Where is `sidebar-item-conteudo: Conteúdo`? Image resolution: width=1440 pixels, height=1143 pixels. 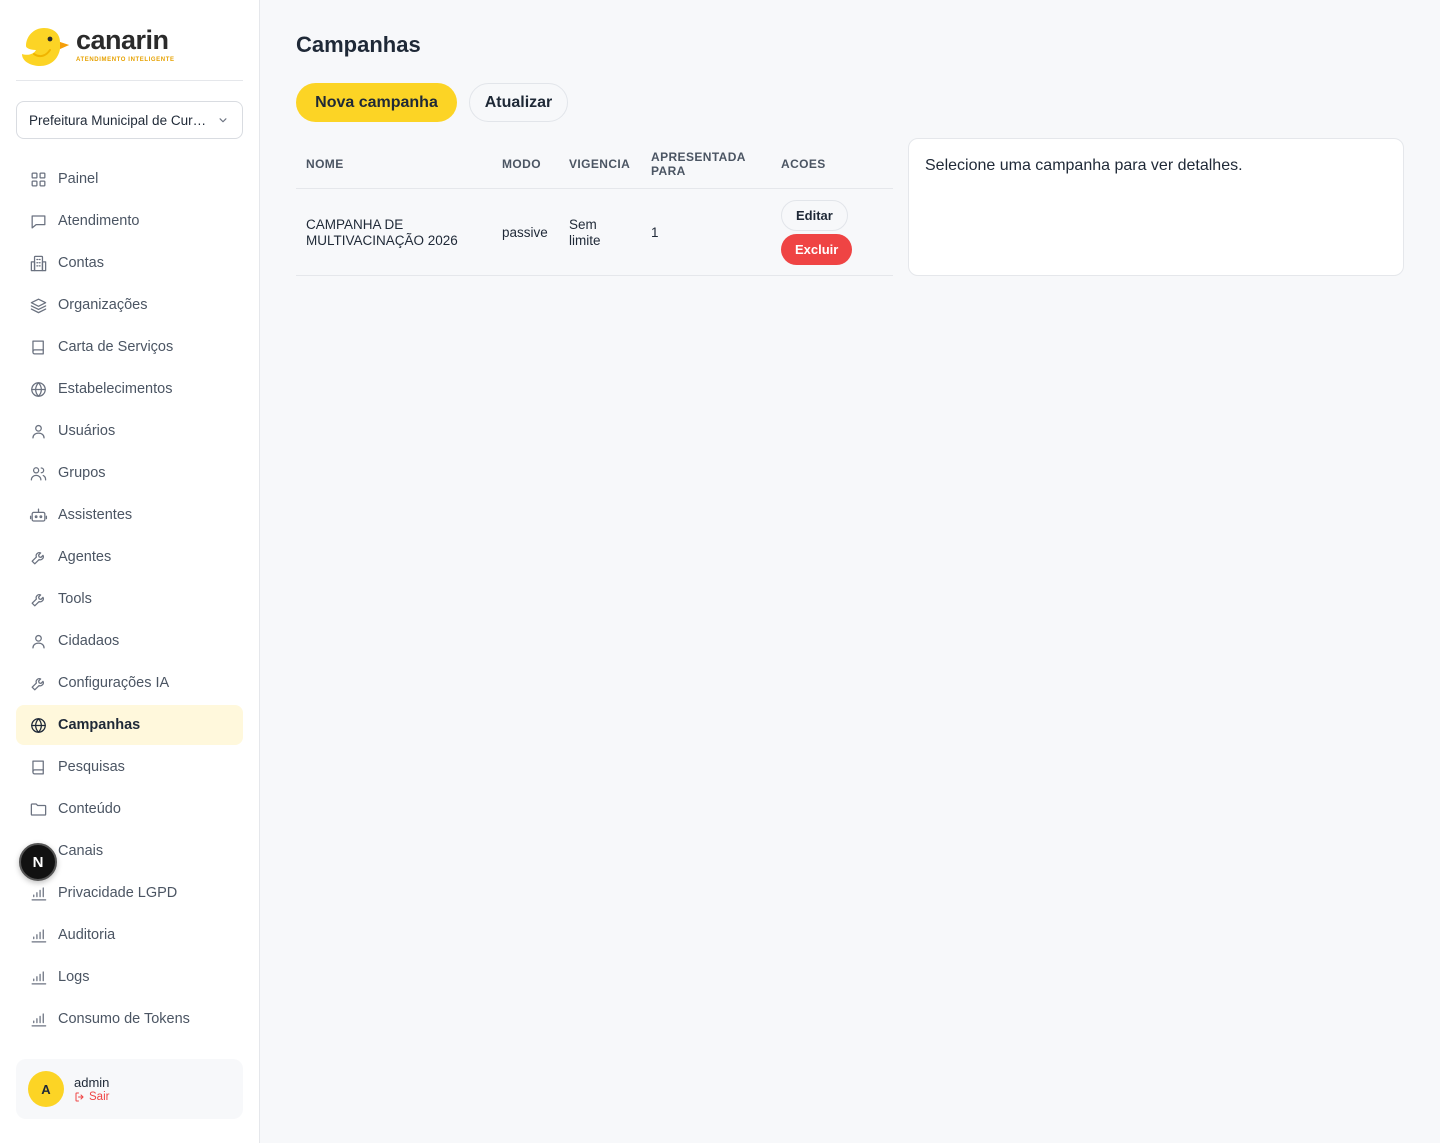 sidebar-item-conteudo: Conteúdo is located at coordinates (129, 809).